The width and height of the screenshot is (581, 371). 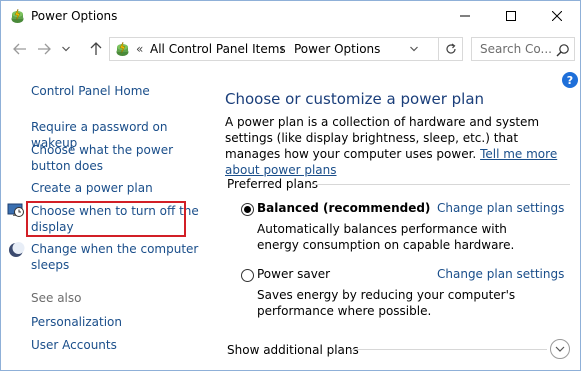 I want to click on refresh-button, so click(x=451, y=49).